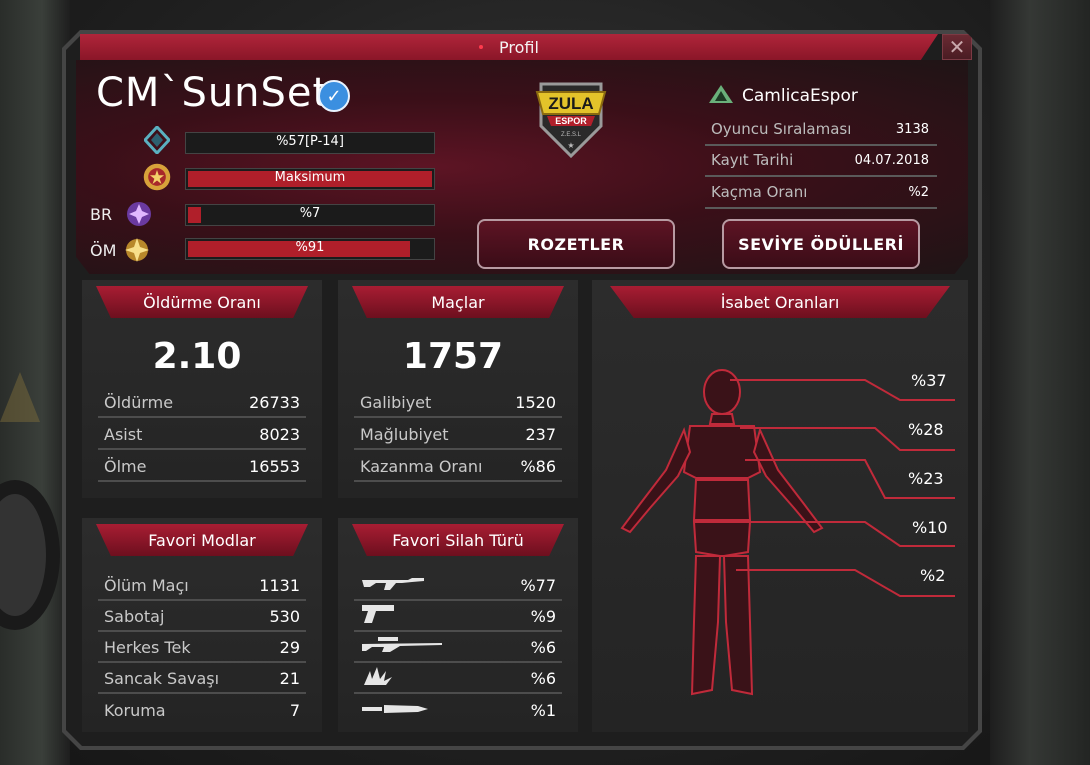 The width and height of the screenshot is (1090, 765). I want to click on mode-row: Ölüm Maçı 1131, so click(202, 586).